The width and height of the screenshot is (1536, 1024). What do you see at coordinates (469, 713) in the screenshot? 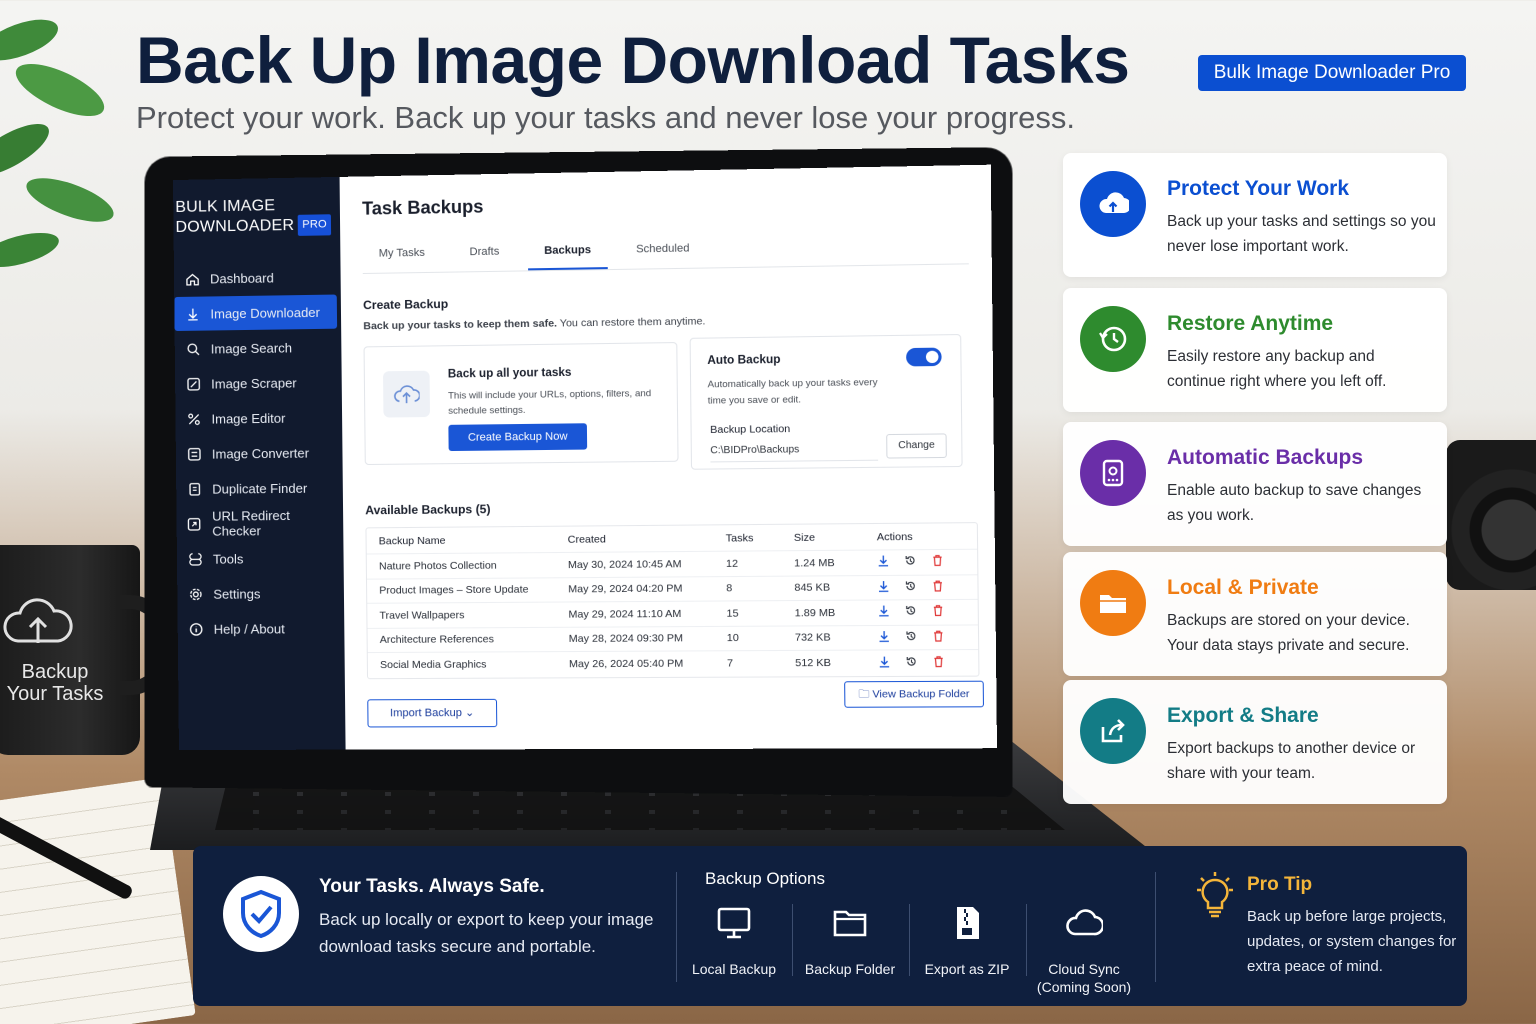
I see `chevron-down-icon: ⌄` at bounding box center [469, 713].